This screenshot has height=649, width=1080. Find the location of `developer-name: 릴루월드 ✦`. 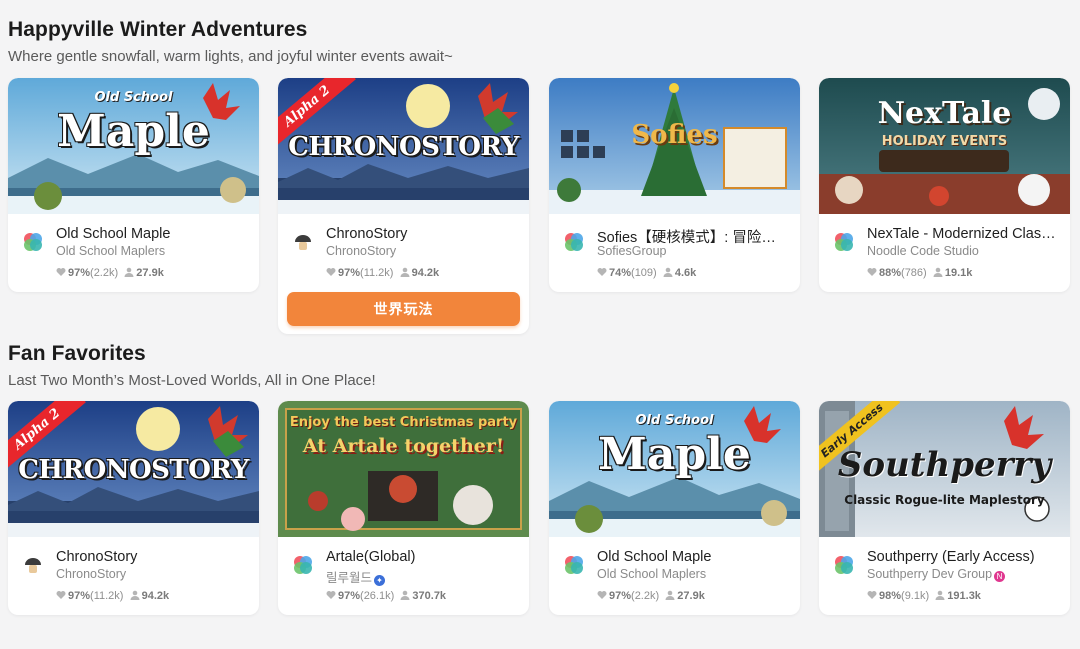

developer-name: 릴루월드 ✦ is located at coordinates (422, 576).